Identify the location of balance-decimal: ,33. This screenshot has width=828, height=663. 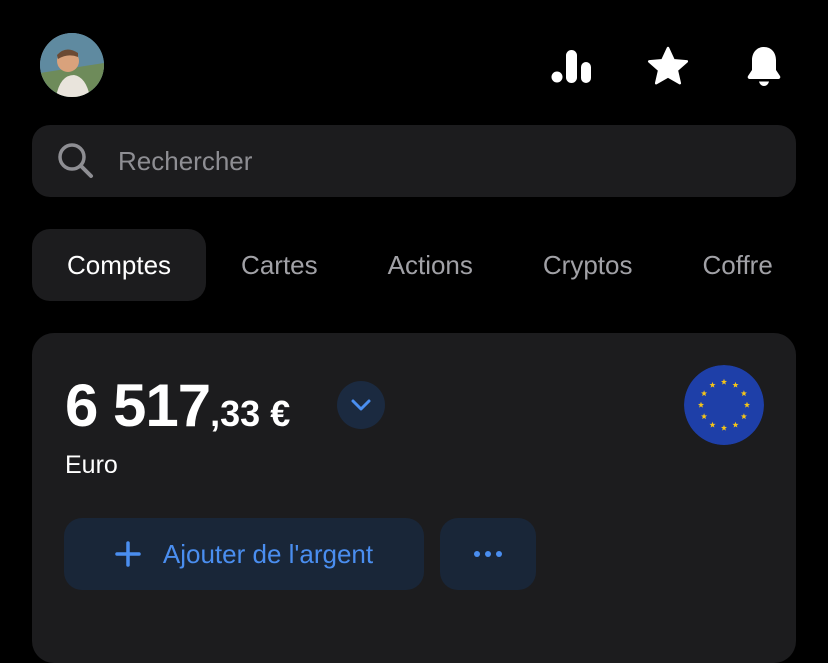
(235, 413).